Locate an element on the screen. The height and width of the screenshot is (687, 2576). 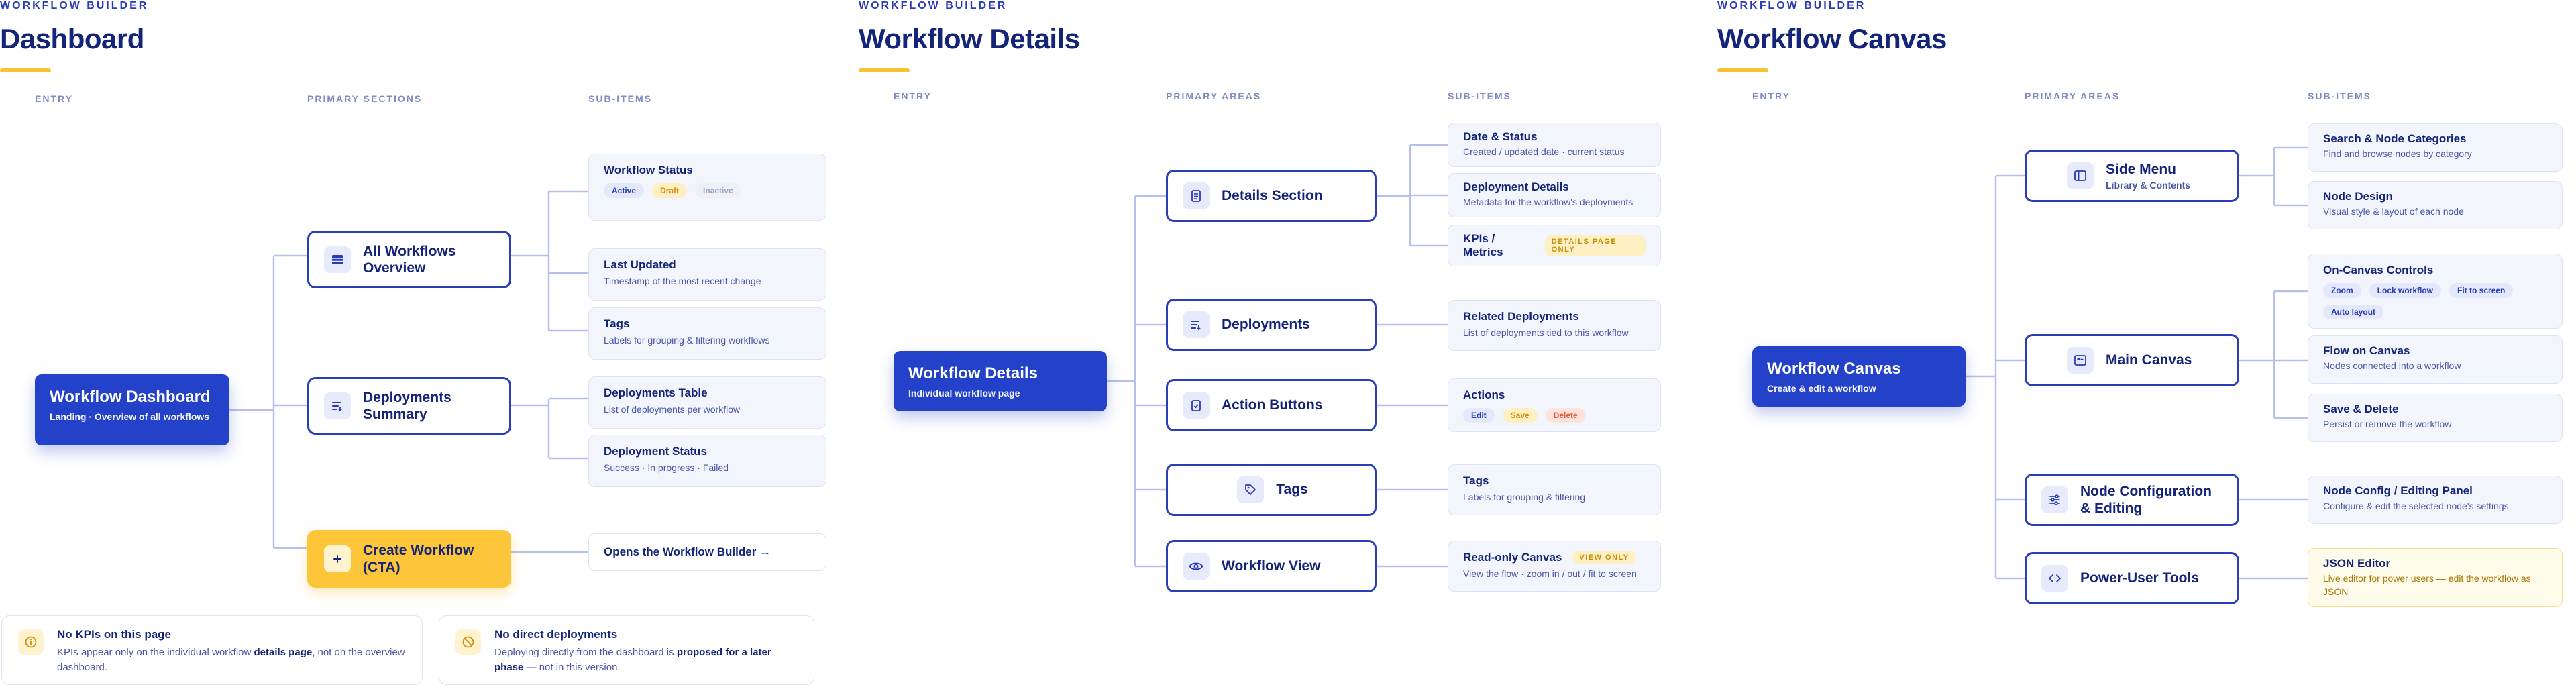
leaf-title: KPIs / Metrics is located at coordinates (1483, 245).